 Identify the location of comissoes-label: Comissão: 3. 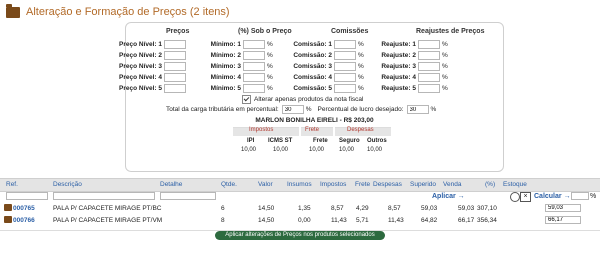
(312, 66).